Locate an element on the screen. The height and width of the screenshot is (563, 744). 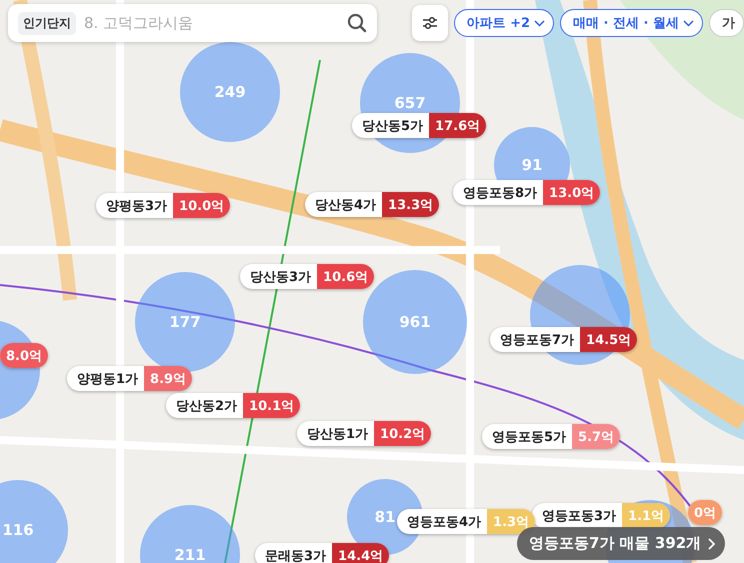
listing-count: 116 is located at coordinates (18, 530).